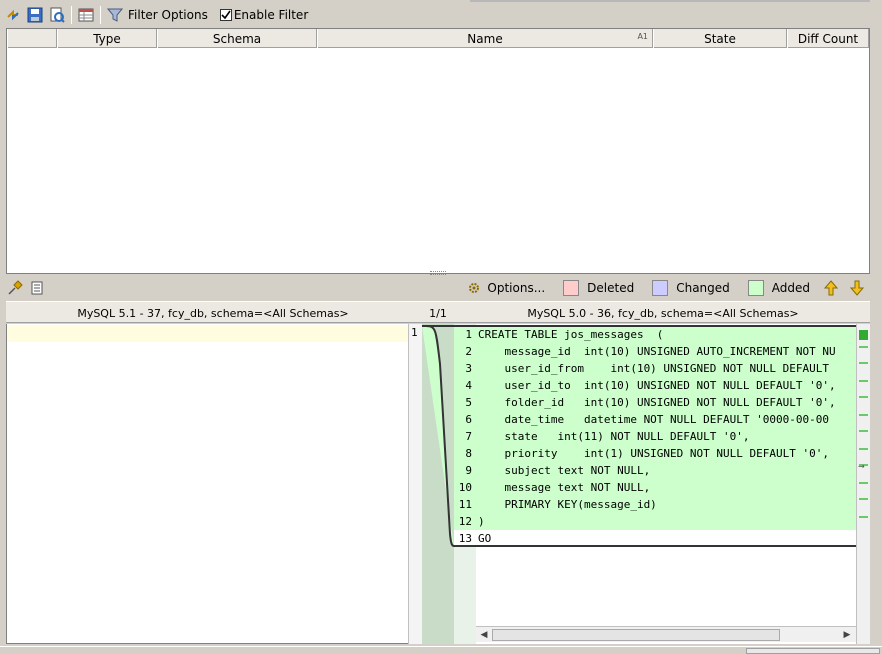  What do you see at coordinates (636, 635) in the screenshot?
I see `horizontal-scroll-thumb` at bounding box center [636, 635].